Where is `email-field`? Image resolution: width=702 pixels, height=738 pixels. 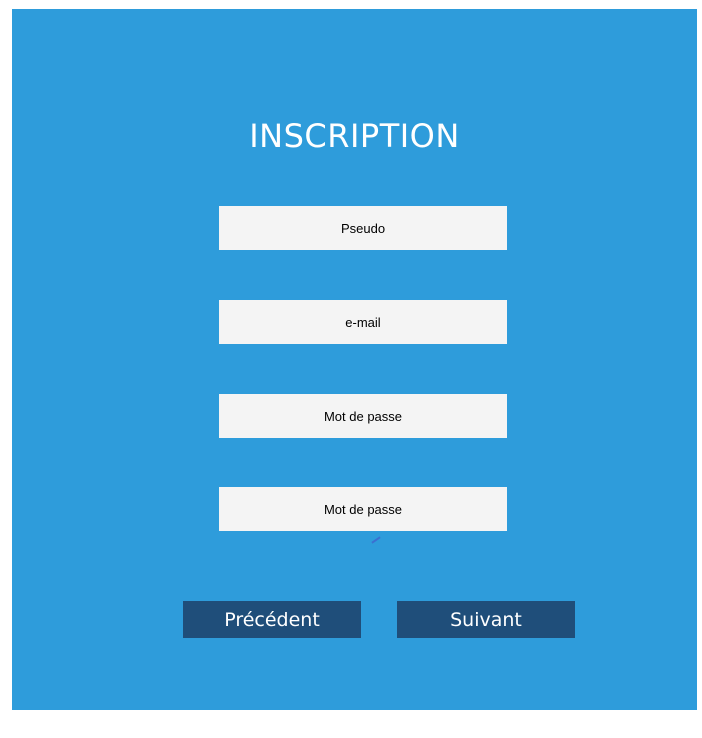 email-field is located at coordinates (363, 322).